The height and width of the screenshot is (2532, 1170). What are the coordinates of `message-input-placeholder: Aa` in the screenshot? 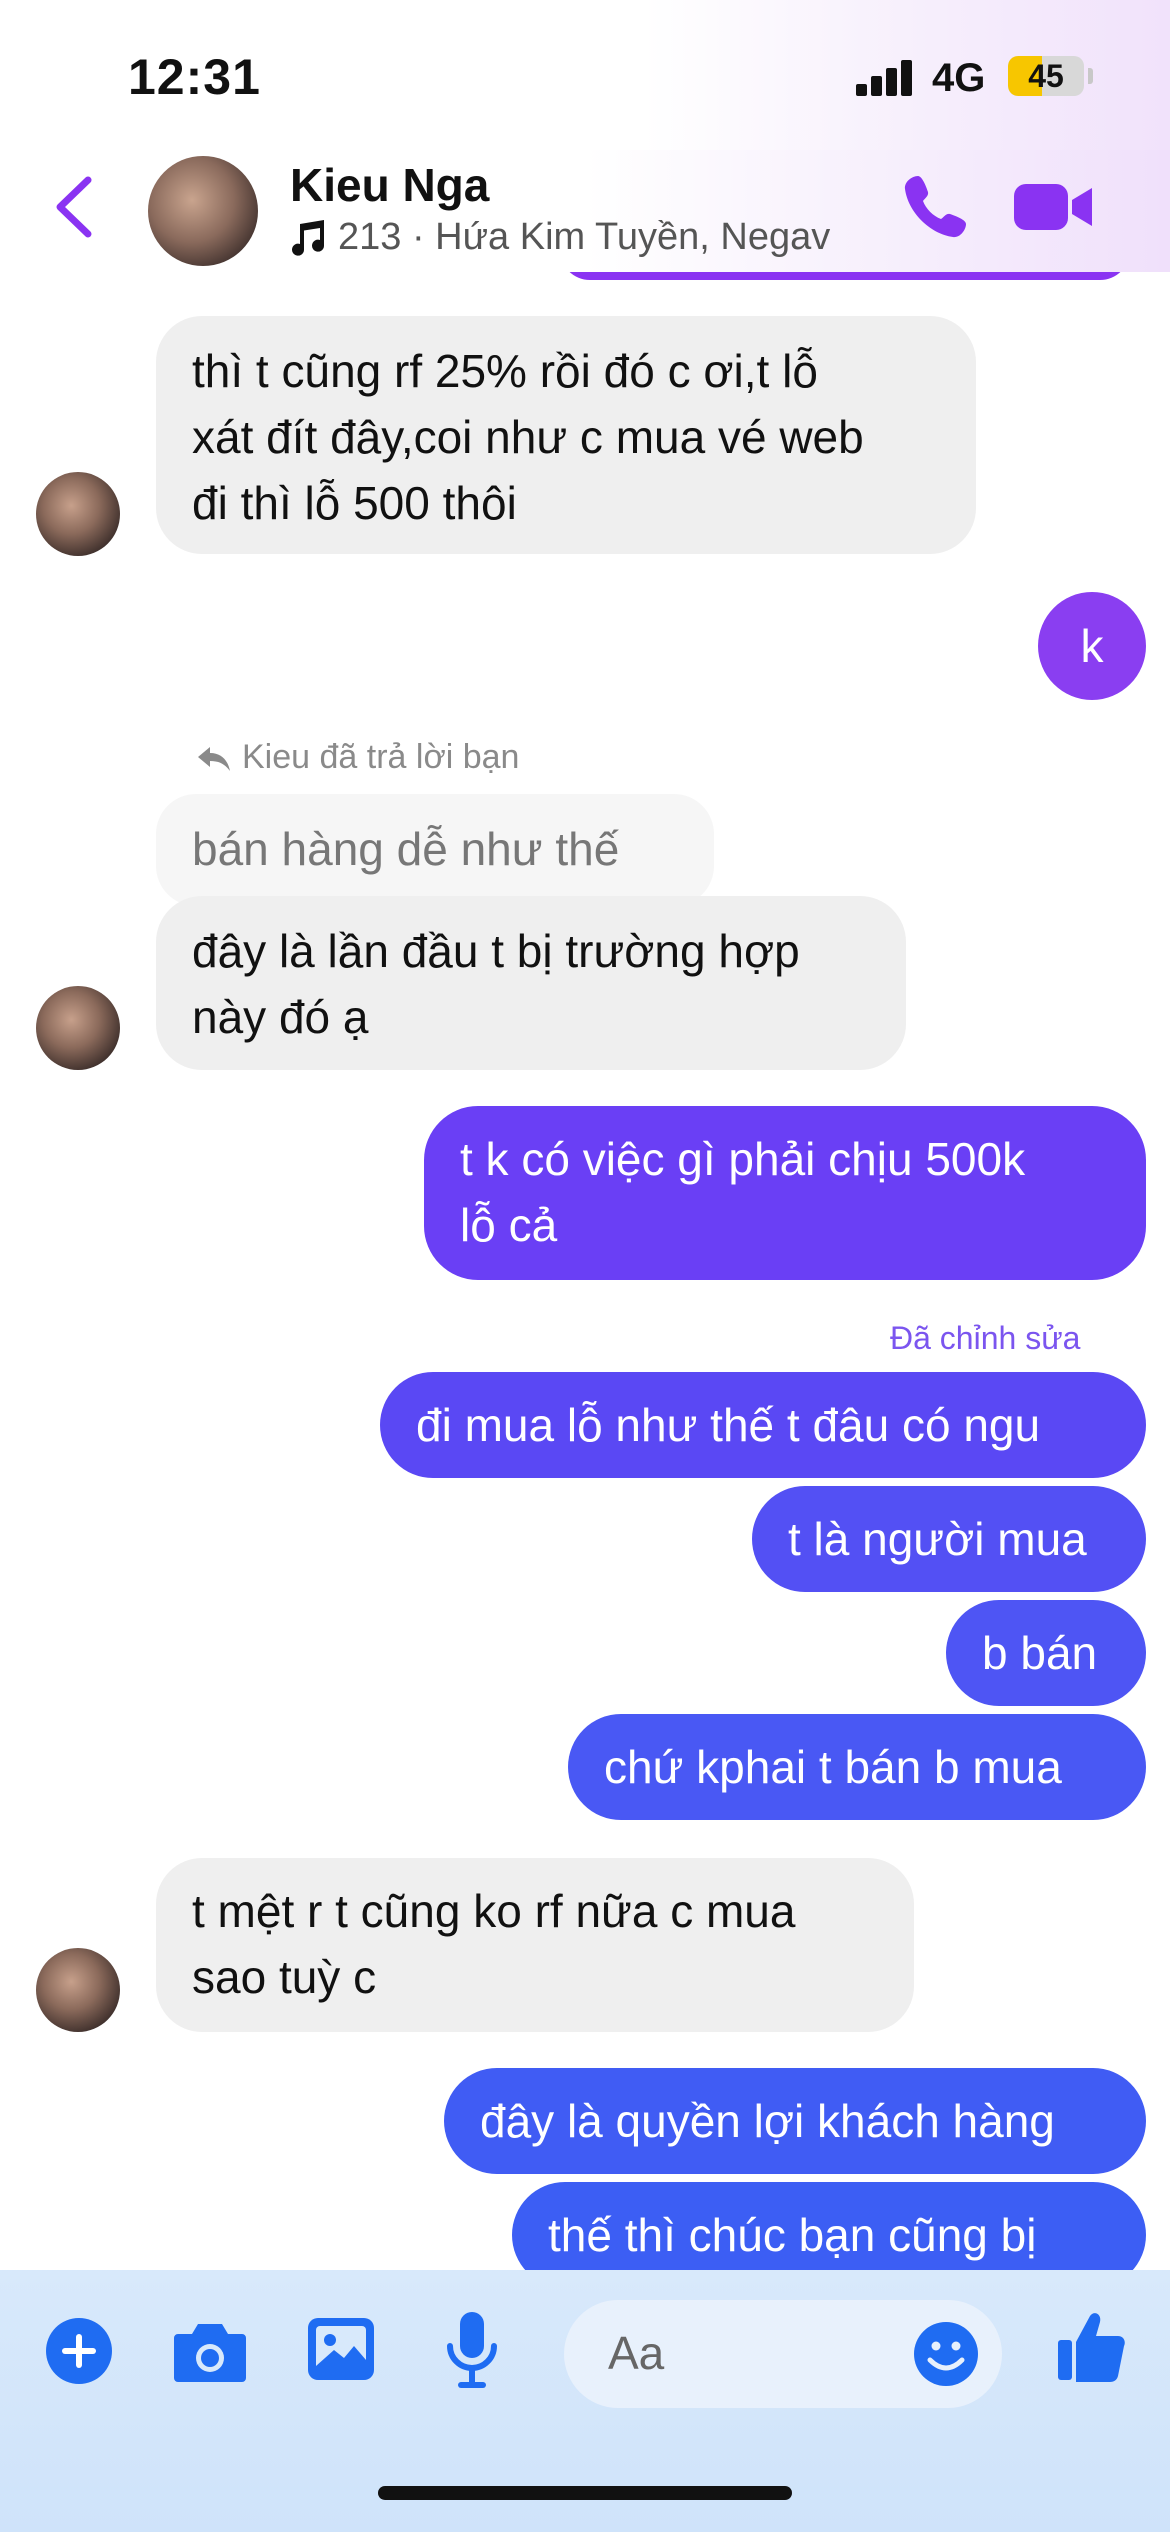 It's located at (636, 2353).